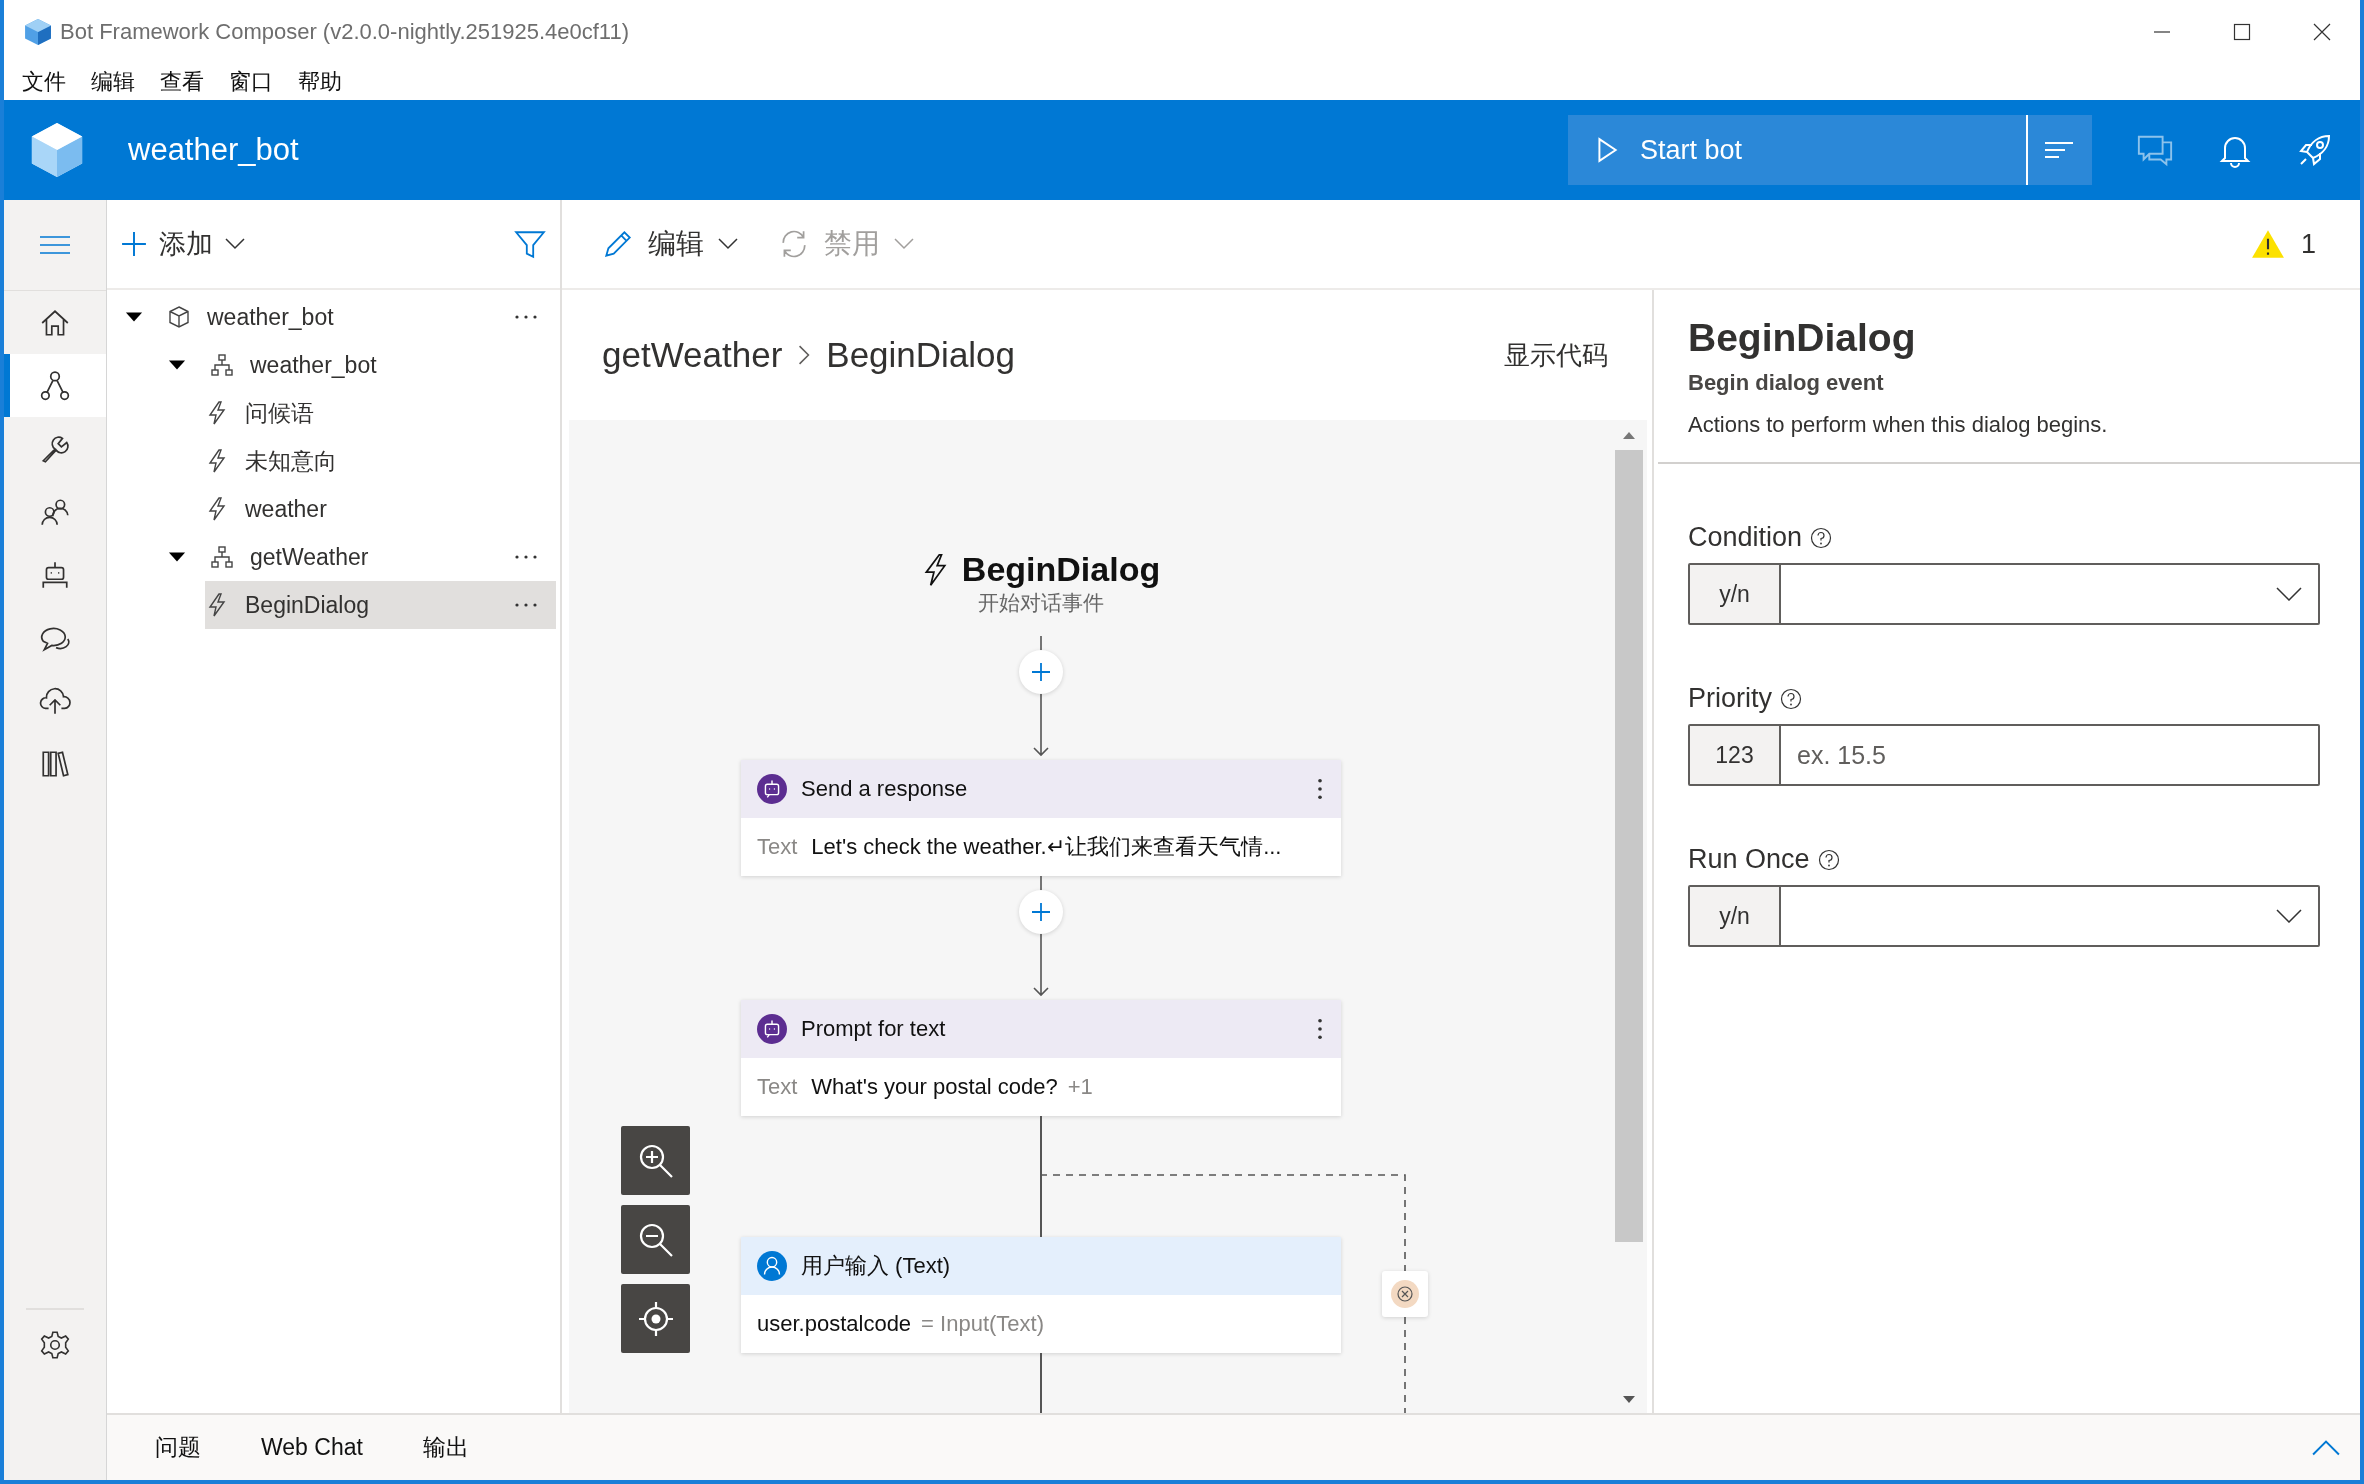 The width and height of the screenshot is (2364, 1484). Describe the element at coordinates (1607, 150) in the screenshot. I see `play-icon` at that location.